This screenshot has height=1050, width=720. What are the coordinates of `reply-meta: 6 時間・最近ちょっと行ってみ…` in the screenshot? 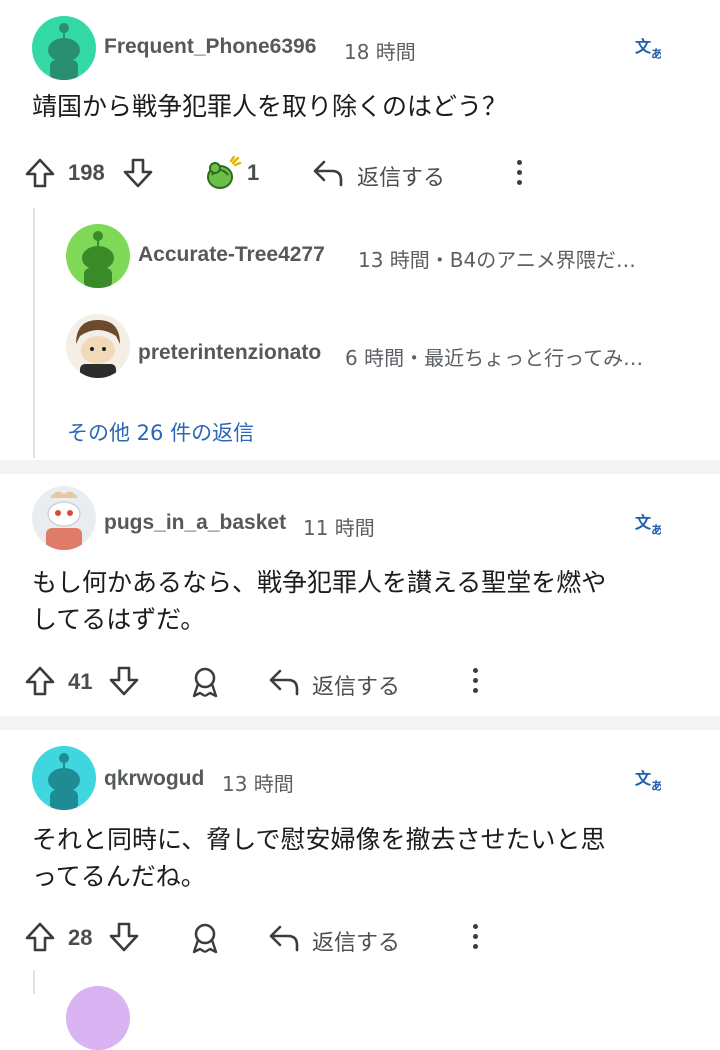 It's located at (494, 358).